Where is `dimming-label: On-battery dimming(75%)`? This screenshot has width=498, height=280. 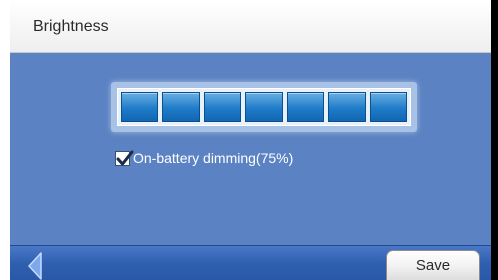 dimming-label: On-battery dimming(75%) is located at coordinates (213, 158).